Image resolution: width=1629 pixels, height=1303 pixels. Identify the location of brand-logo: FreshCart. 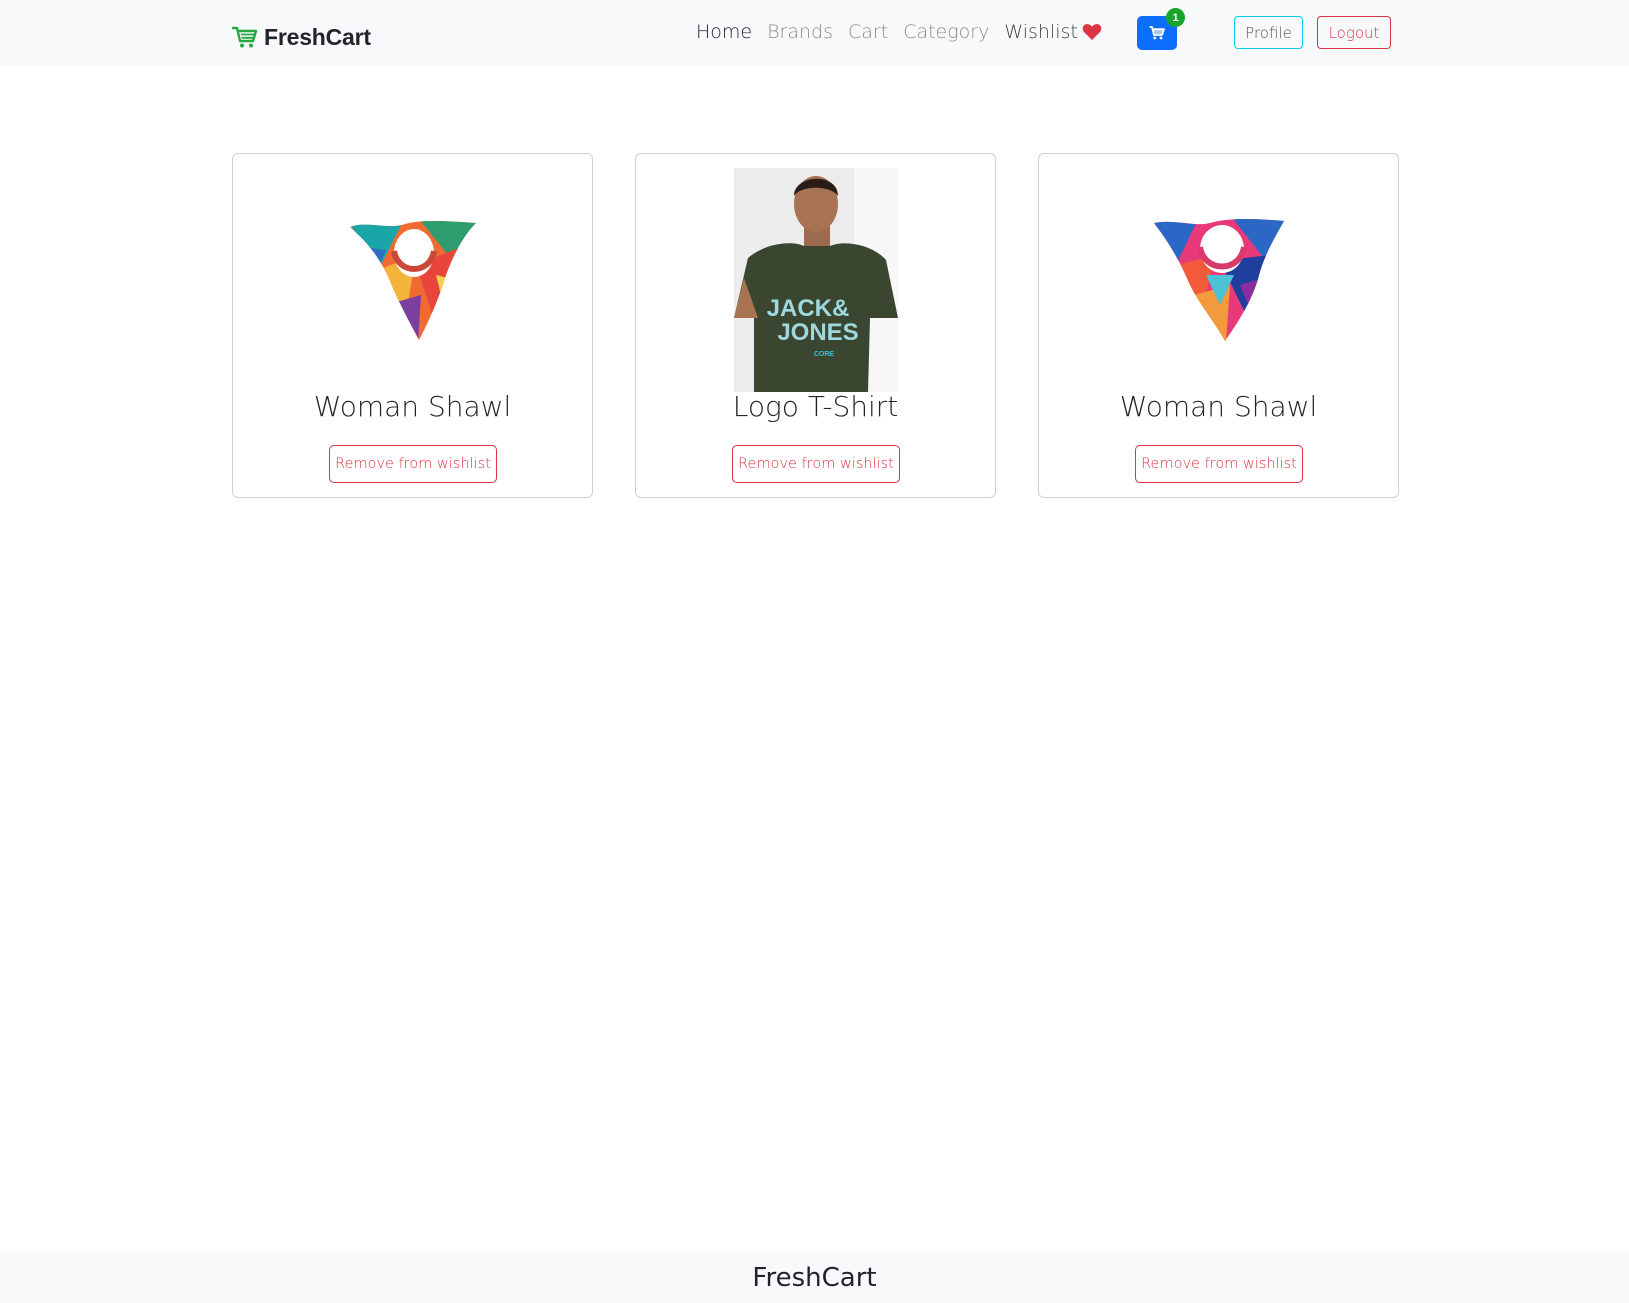
(301, 37).